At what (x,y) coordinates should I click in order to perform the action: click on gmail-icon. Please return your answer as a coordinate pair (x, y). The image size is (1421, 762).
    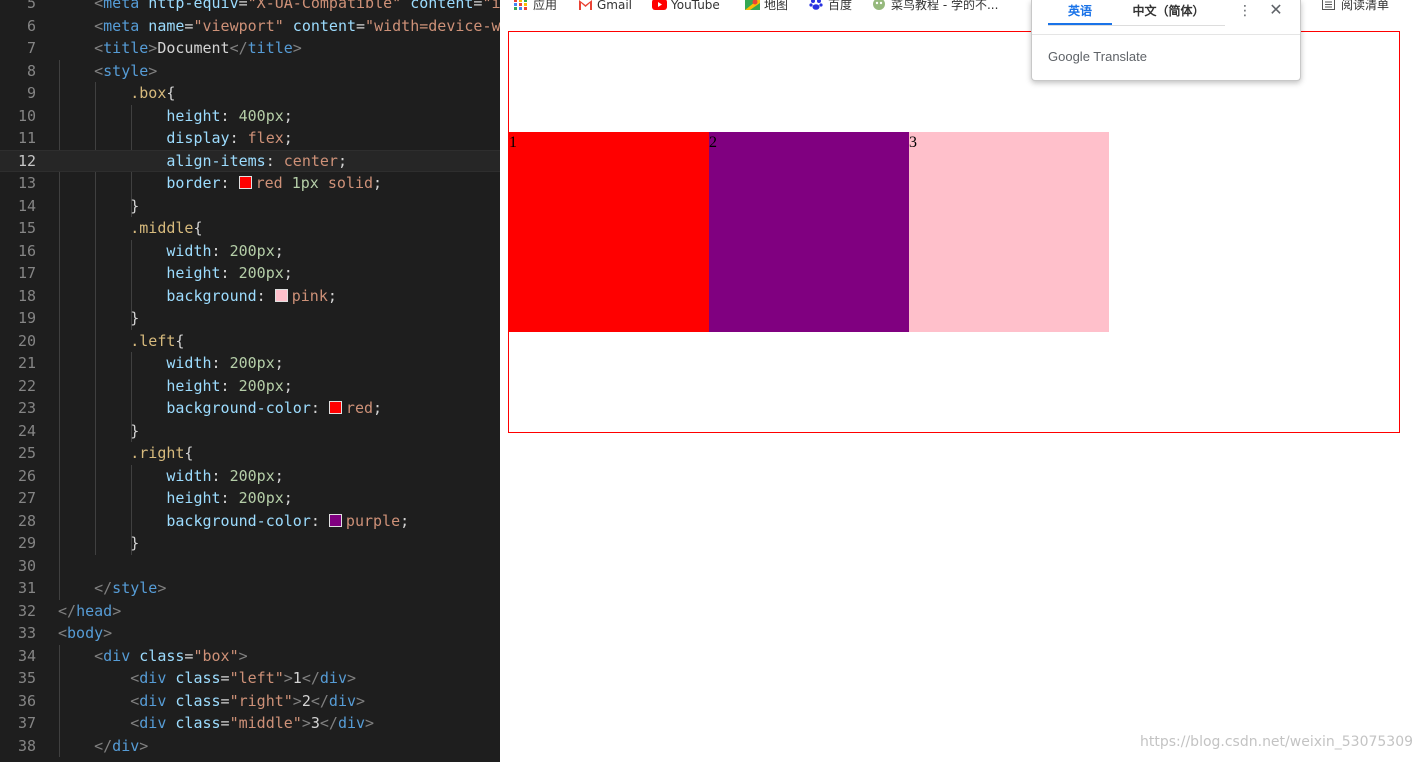
    Looking at the image, I should click on (585, 5).